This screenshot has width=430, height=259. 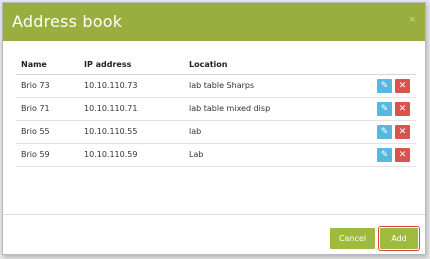 What do you see at coordinates (34, 64) in the screenshot?
I see `header-name: Name` at bounding box center [34, 64].